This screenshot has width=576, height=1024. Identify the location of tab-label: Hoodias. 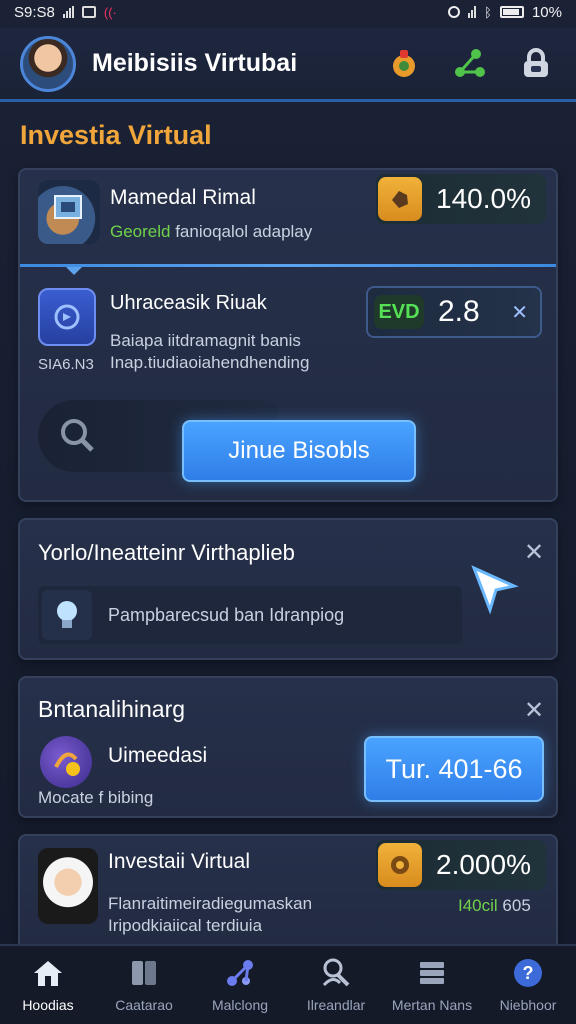
(48, 1005).